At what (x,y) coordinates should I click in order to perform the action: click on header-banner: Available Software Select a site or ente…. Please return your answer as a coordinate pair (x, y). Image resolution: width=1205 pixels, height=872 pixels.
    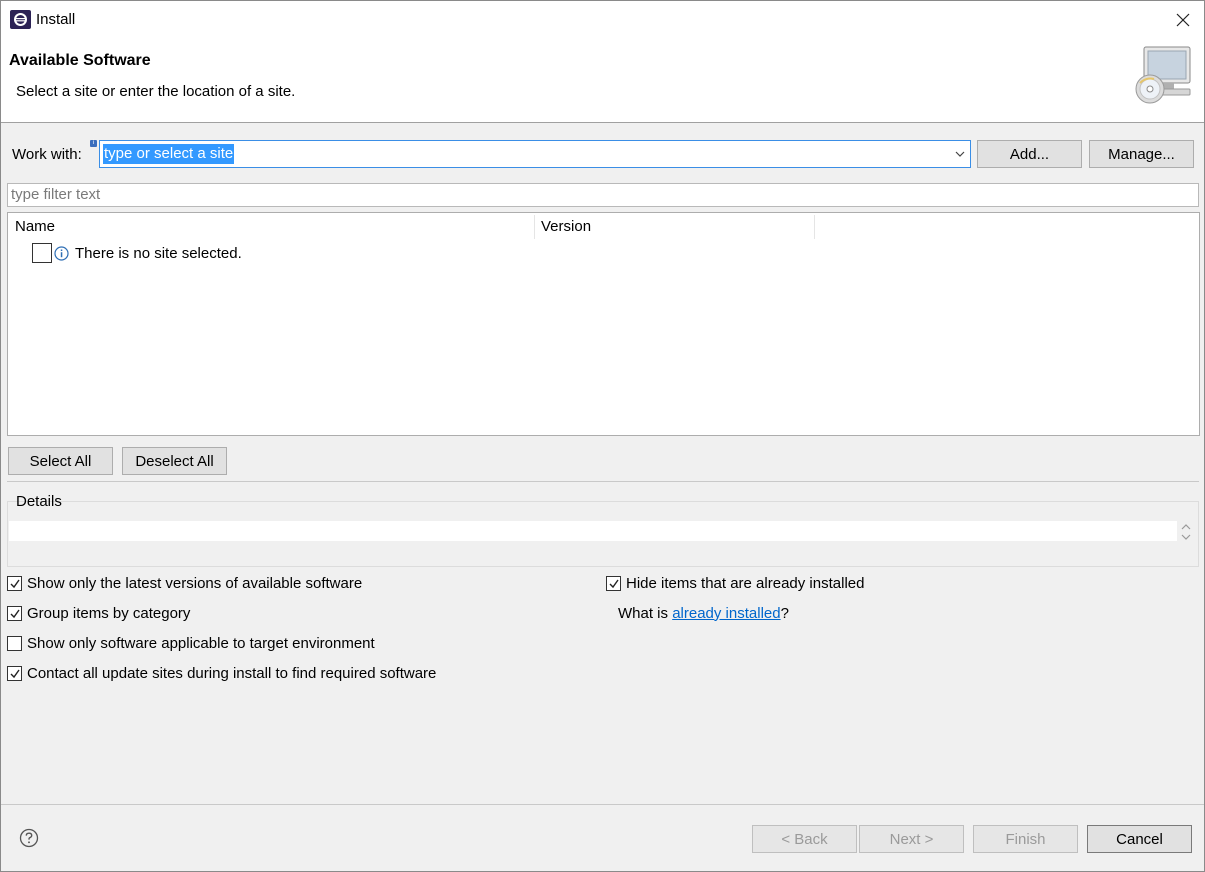
    Looking at the image, I should click on (602, 81).